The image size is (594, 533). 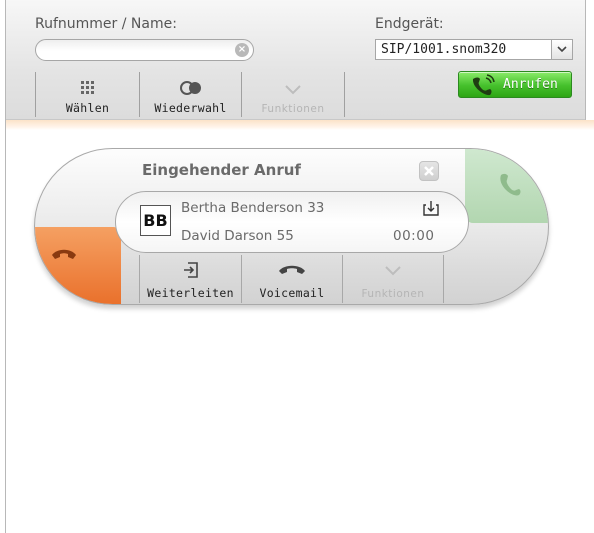 What do you see at coordinates (144, 50) in the screenshot?
I see `search-input: ×` at bounding box center [144, 50].